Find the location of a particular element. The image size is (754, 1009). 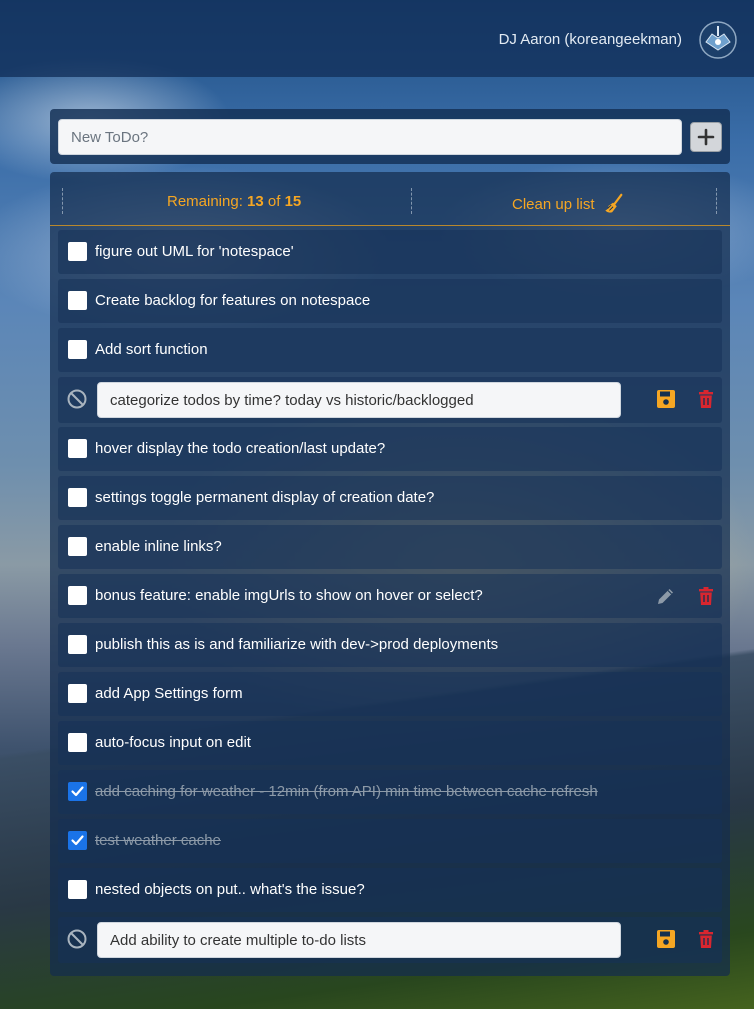

of-label: of is located at coordinates (274, 201).